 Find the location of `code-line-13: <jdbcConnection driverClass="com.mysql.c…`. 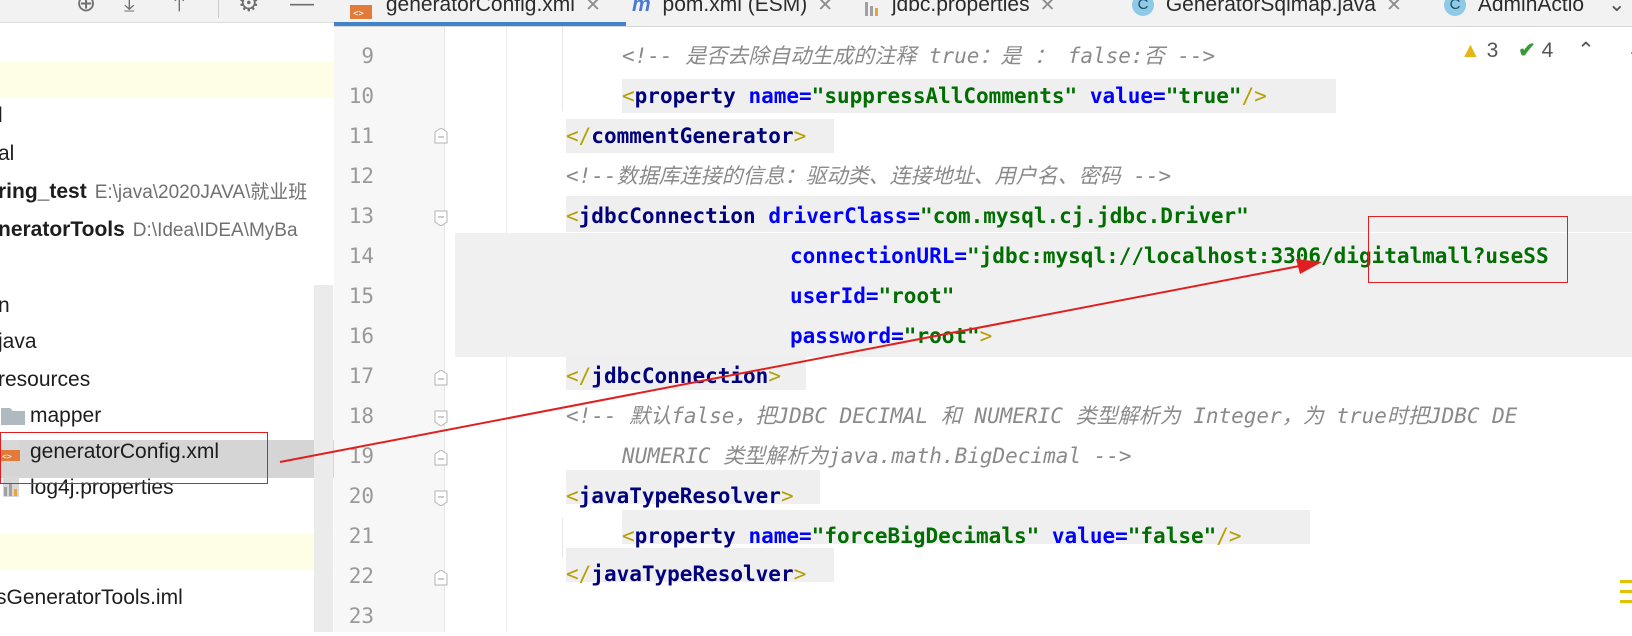

code-line-13: <jdbcConnection driverClass="com.mysql.c… is located at coordinates (907, 216).